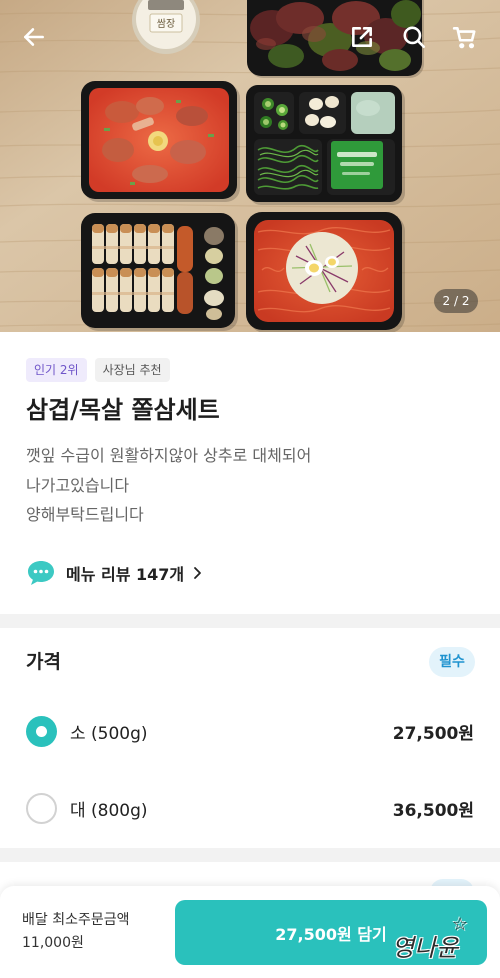  Describe the element at coordinates (53, 943) in the screenshot. I see `min-order-value: 11,000원` at that location.